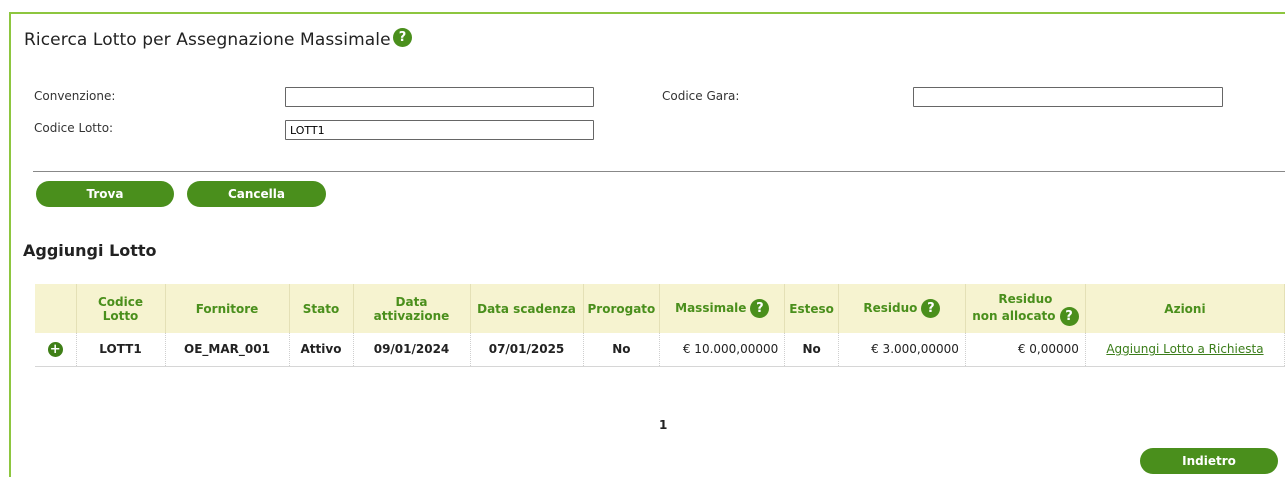  What do you see at coordinates (1068, 97) in the screenshot?
I see `codice-gara-input` at bounding box center [1068, 97].